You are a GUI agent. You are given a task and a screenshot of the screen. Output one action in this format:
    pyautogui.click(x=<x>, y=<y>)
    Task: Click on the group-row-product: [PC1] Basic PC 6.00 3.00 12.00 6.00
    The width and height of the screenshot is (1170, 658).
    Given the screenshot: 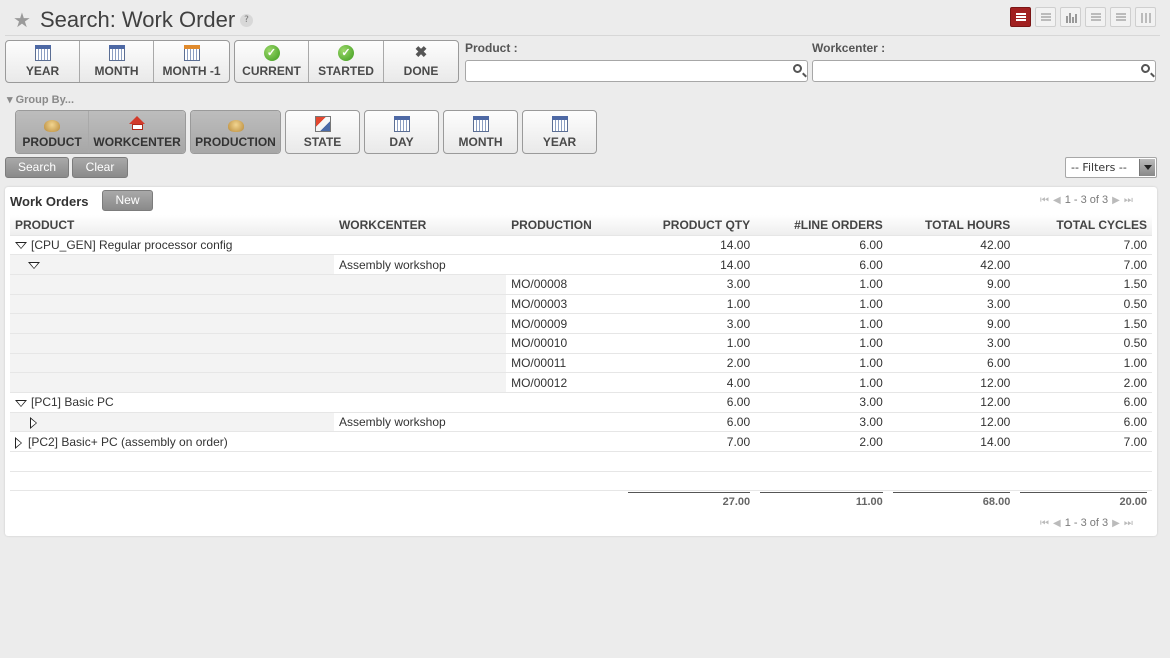 What is the action you would take?
    pyautogui.click(x=581, y=402)
    